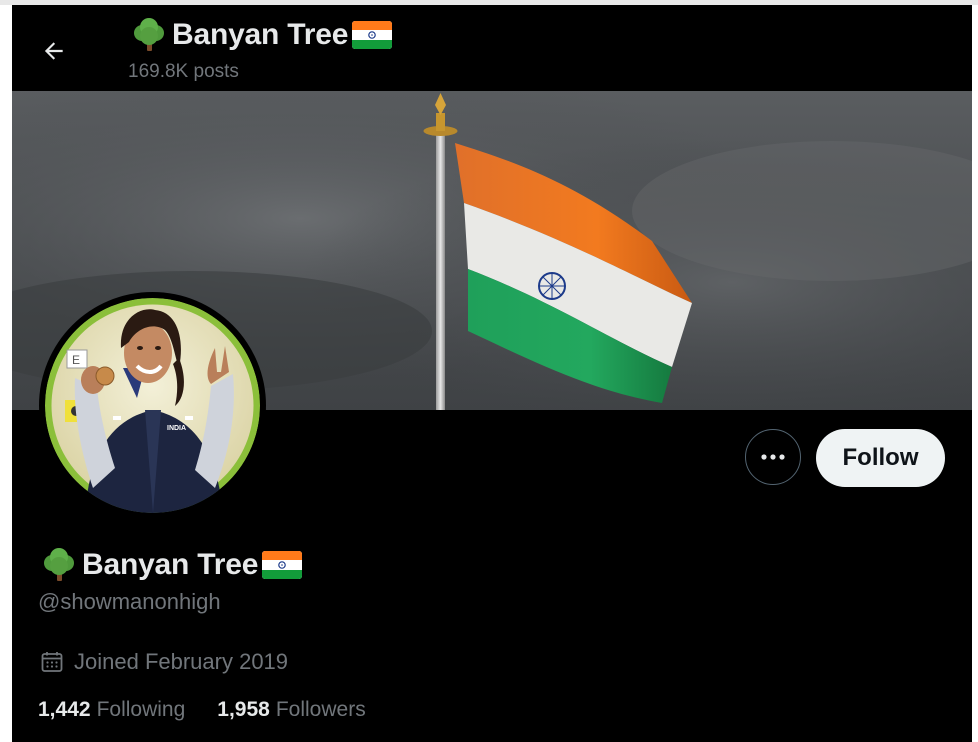  What do you see at coordinates (320, 709) in the screenshot?
I see `followers-label: Followers` at bounding box center [320, 709].